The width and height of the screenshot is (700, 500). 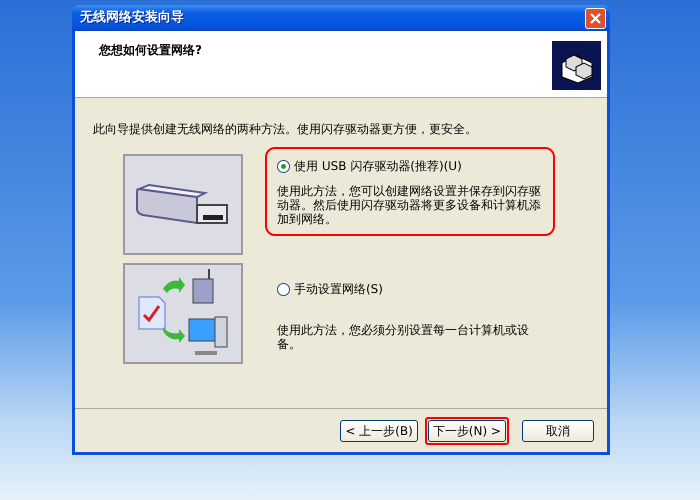 What do you see at coordinates (150, 50) in the screenshot?
I see `wizard-heading: 您想如何设置网络?` at bounding box center [150, 50].